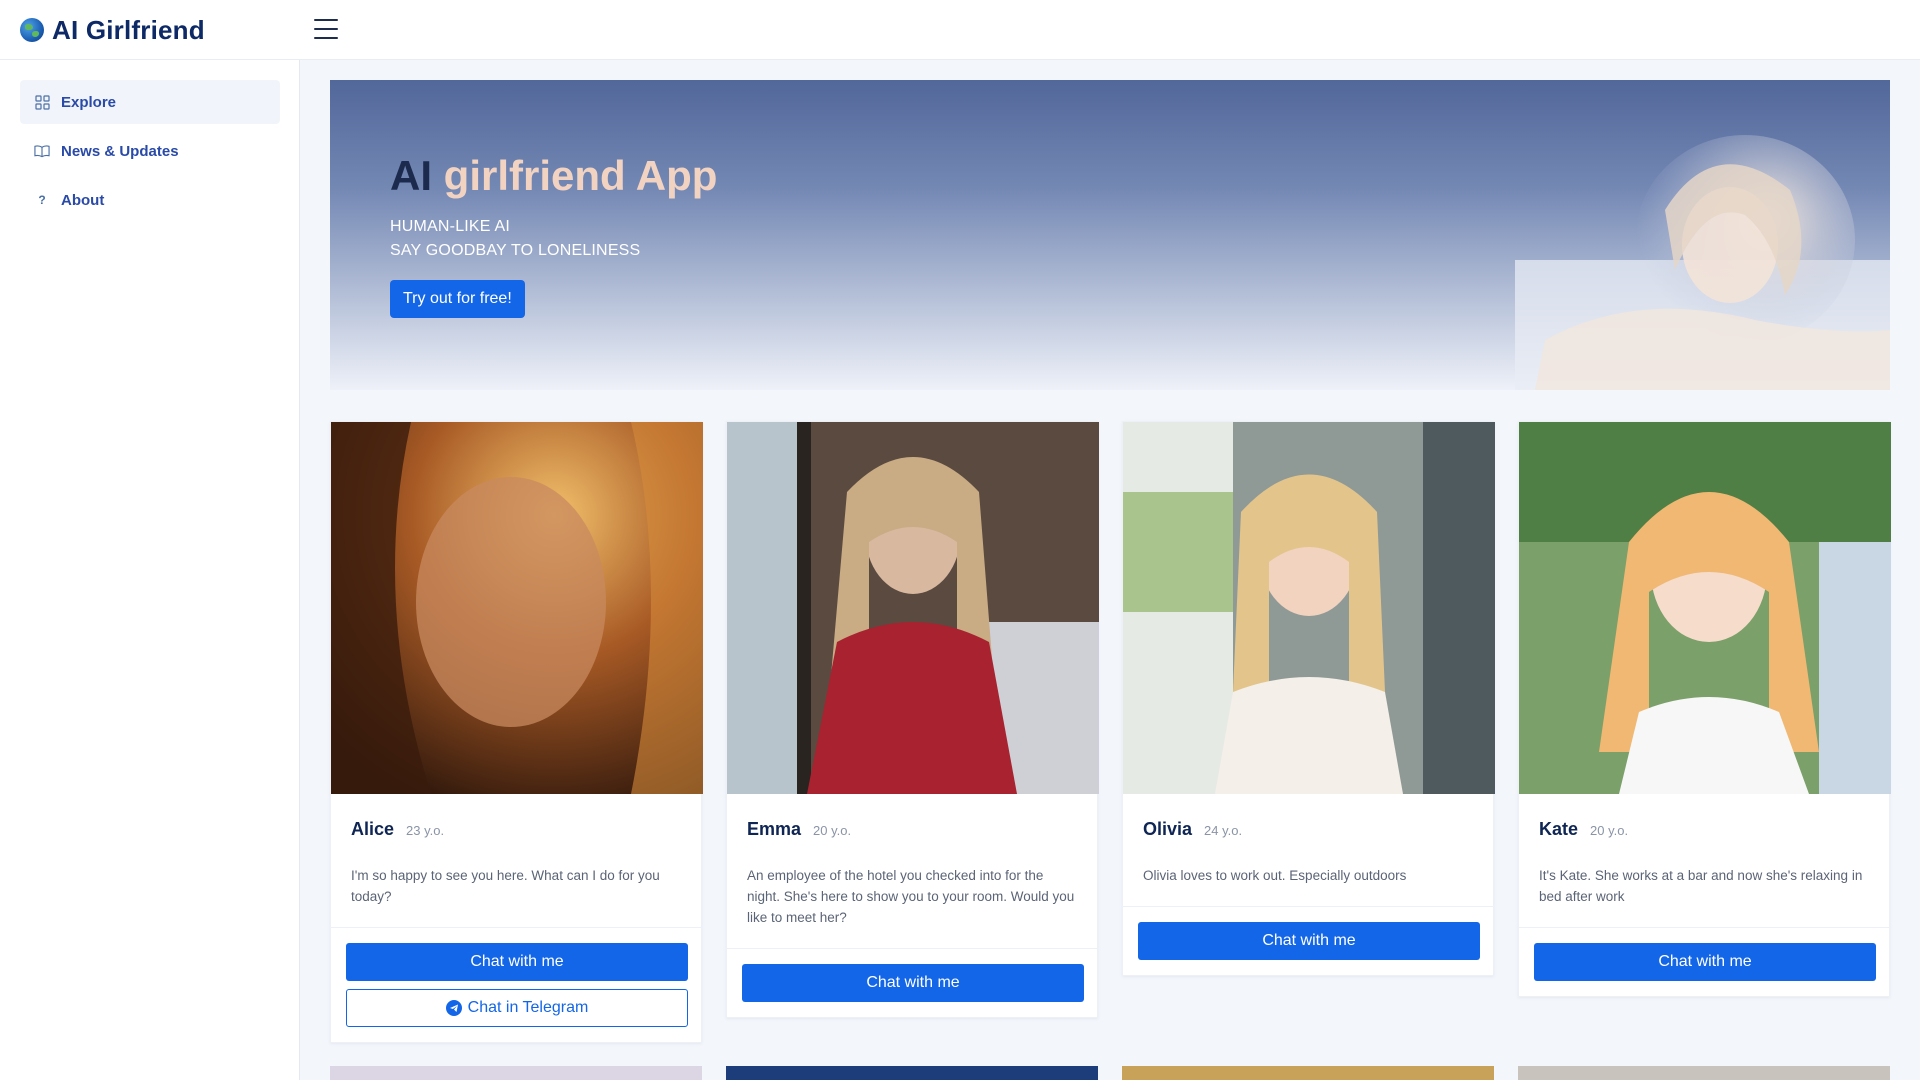  What do you see at coordinates (42, 200) in the screenshot?
I see `question-icon: ?` at bounding box center [42, 200].